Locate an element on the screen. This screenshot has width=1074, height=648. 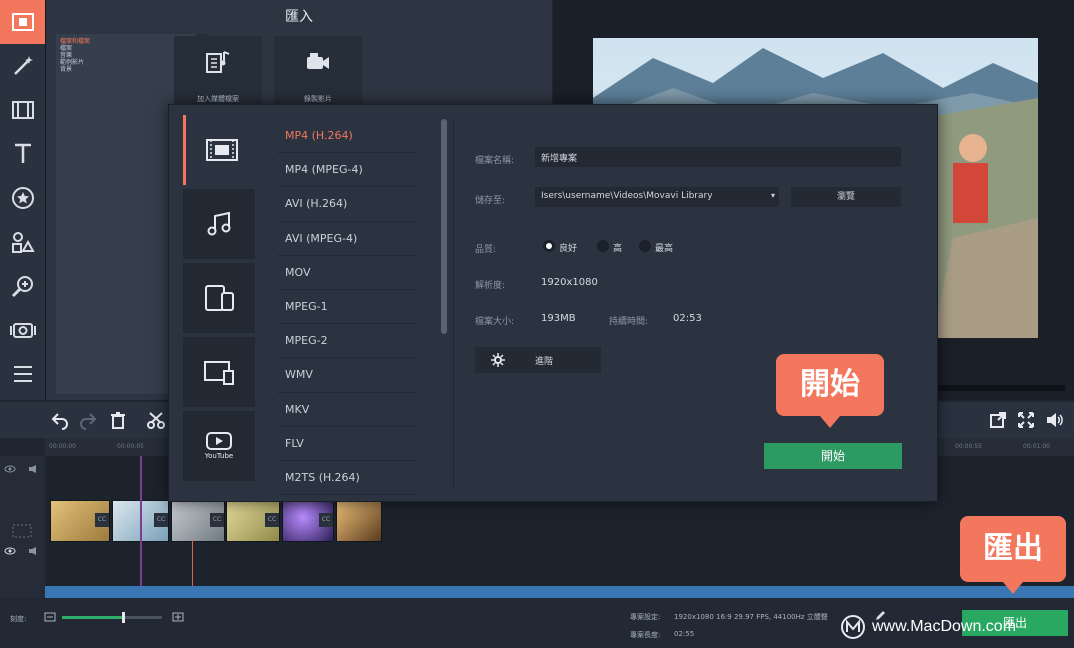
volume-icon is located at coordinates (1054, 420).